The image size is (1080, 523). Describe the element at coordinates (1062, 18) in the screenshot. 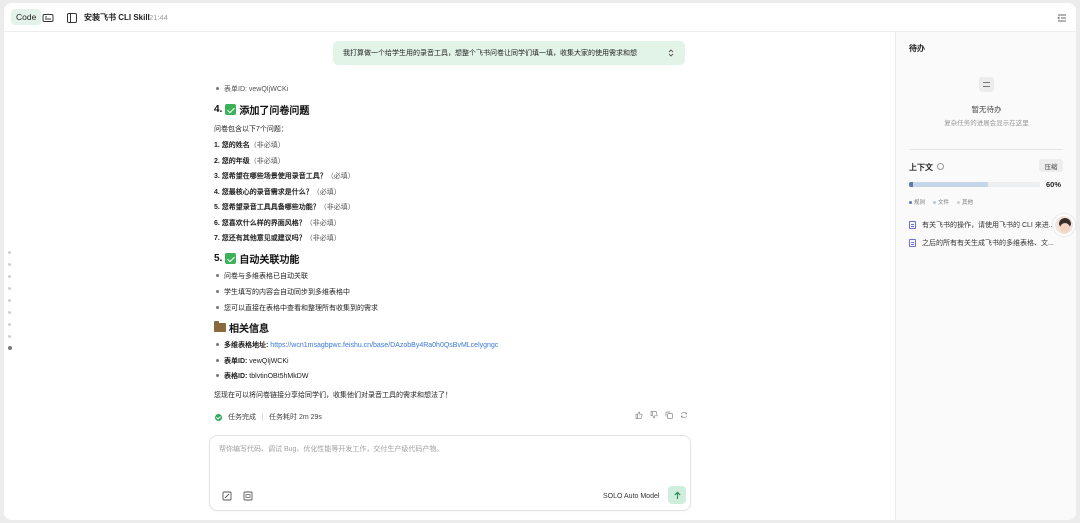

I see `panel-toggle-icon` at that location.